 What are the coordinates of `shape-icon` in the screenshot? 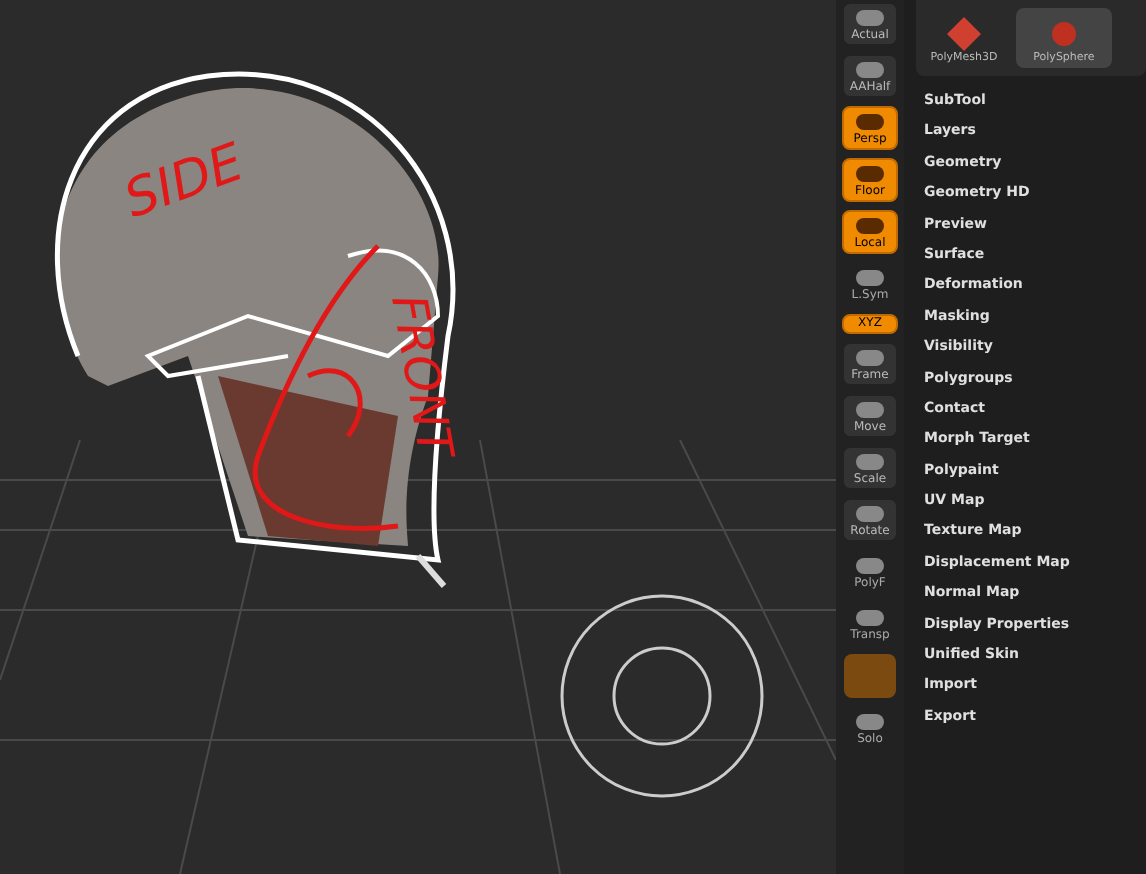 It's located at (1064, 33).